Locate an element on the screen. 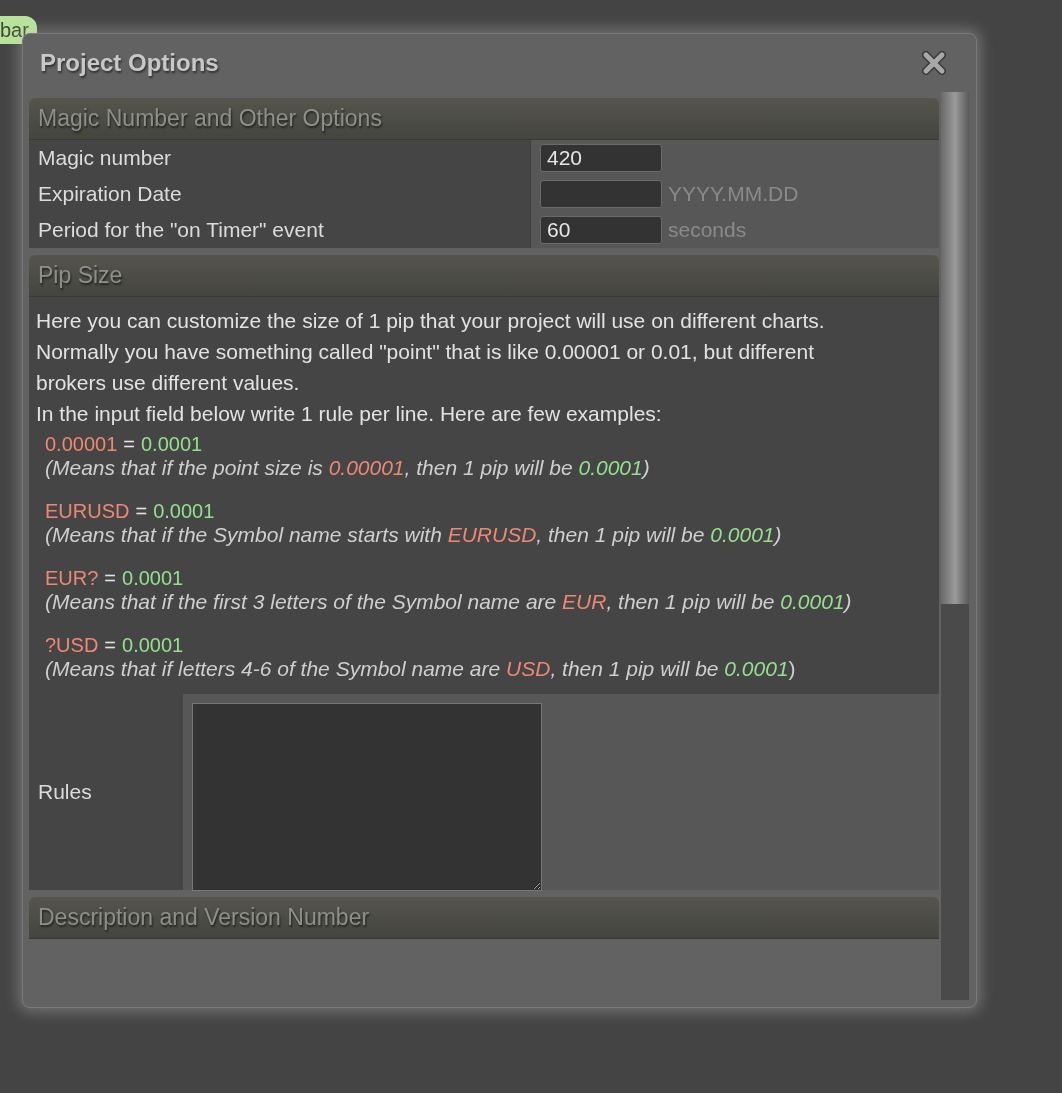  example-explanation: (Means that if the first 3 letters of the Symbol name are EUR, then 1 pip will be 0.0001) is located at coordinates (449, 601).